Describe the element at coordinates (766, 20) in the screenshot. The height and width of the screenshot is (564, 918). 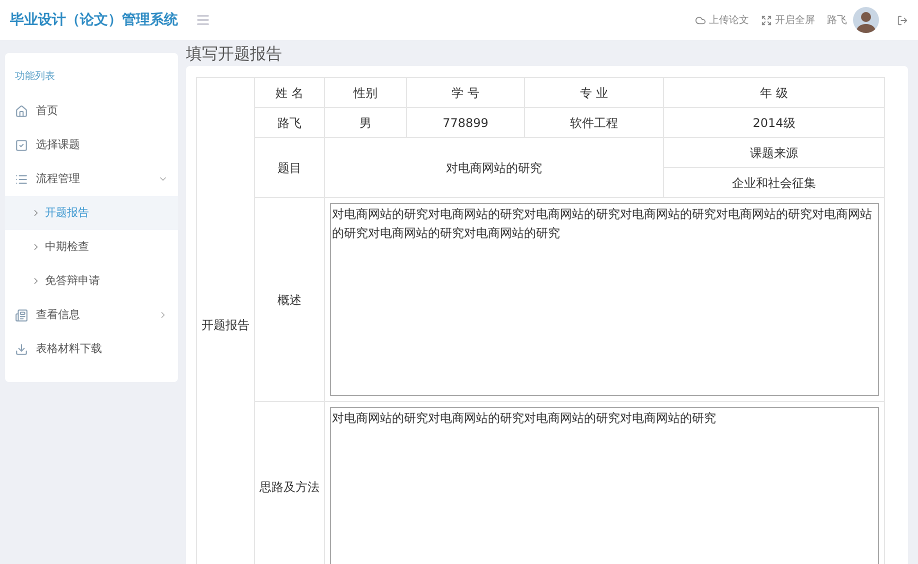
I see `fullscreen-icon` at that location.